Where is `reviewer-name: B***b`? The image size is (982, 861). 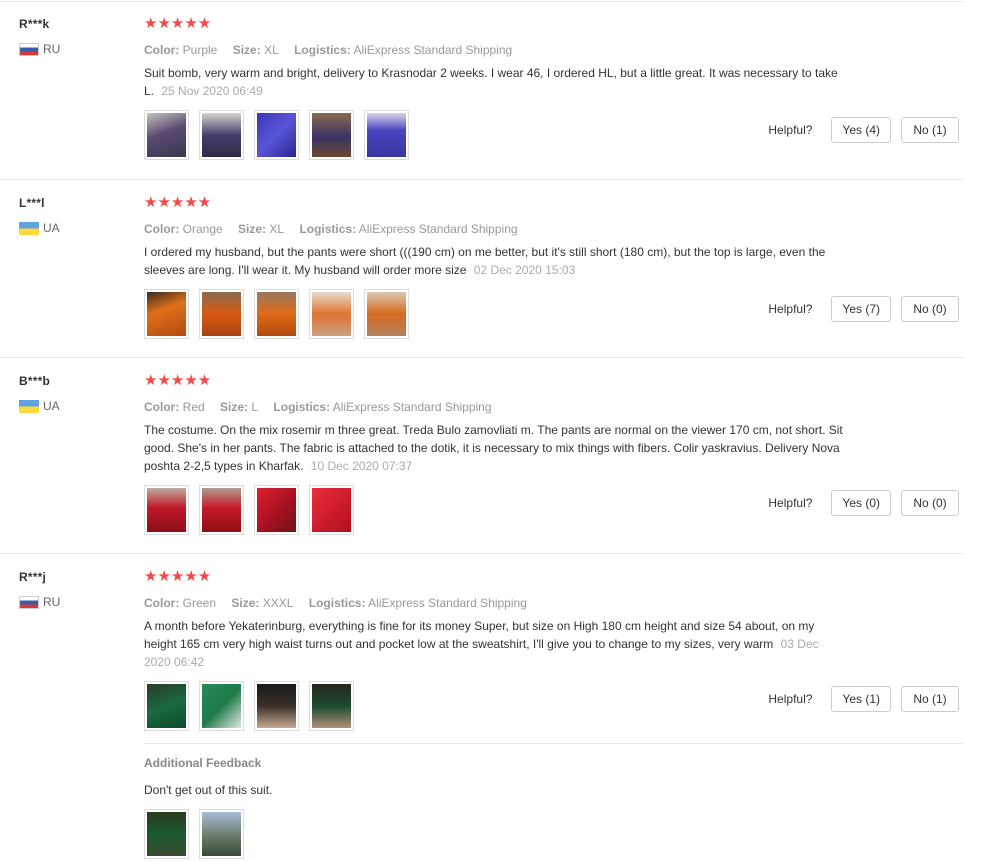
reviewer-name: B***b is located at coordinates (35, 381).